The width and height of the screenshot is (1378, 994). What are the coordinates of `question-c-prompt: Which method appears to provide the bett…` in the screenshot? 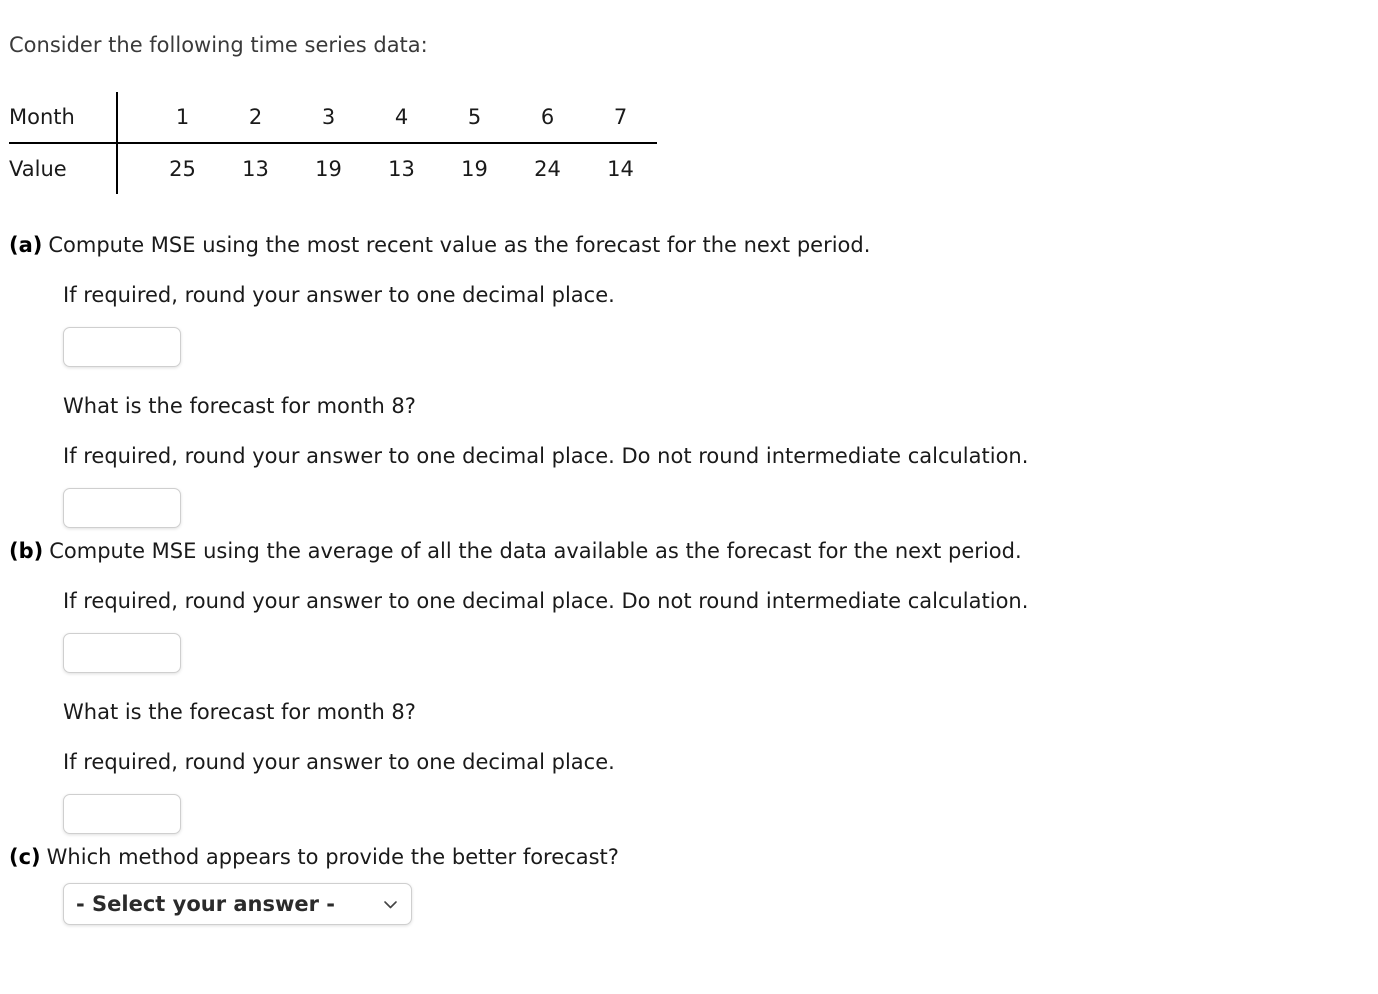 It's located at (332, 857).